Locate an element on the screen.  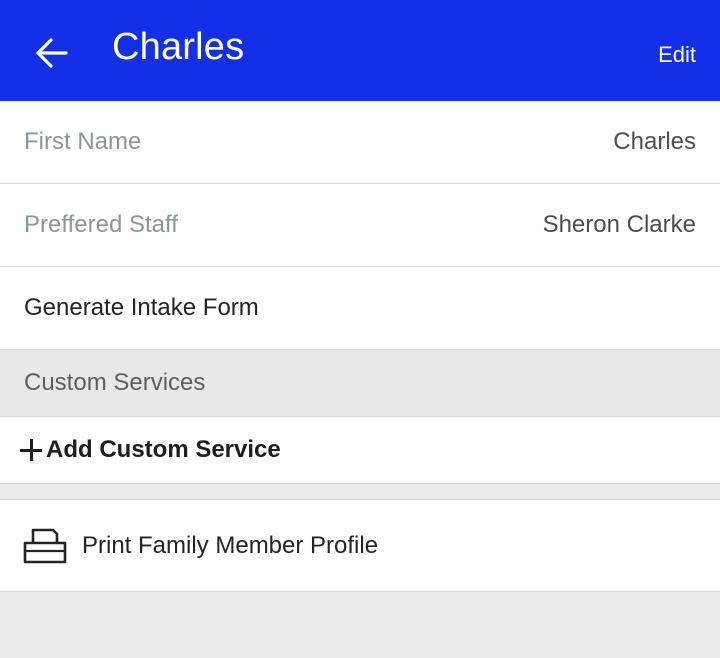
arrow-left-icon is located at coordinates (52, 55).